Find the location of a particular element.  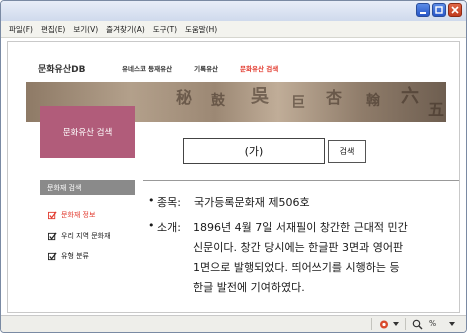

title-bar is located at coordinates (233, 11).